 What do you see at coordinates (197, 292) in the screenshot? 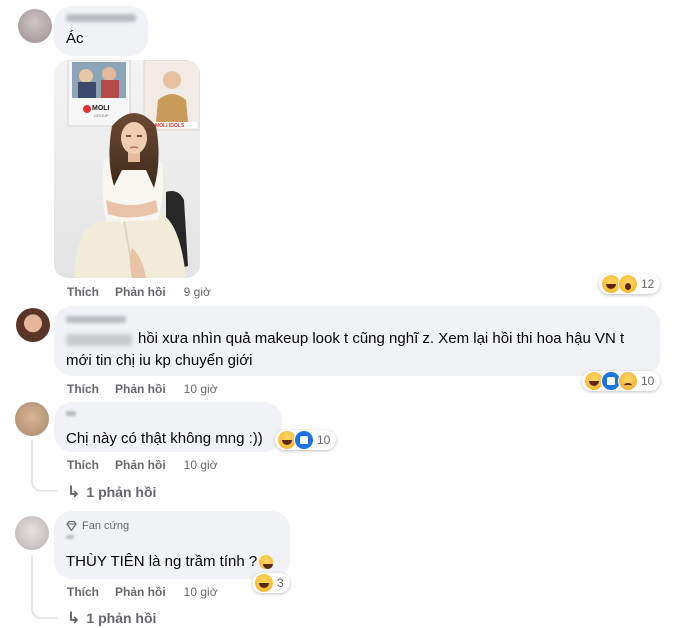
I see `comment-timestamp: 9 giờ` at bounding box center [197, 292].